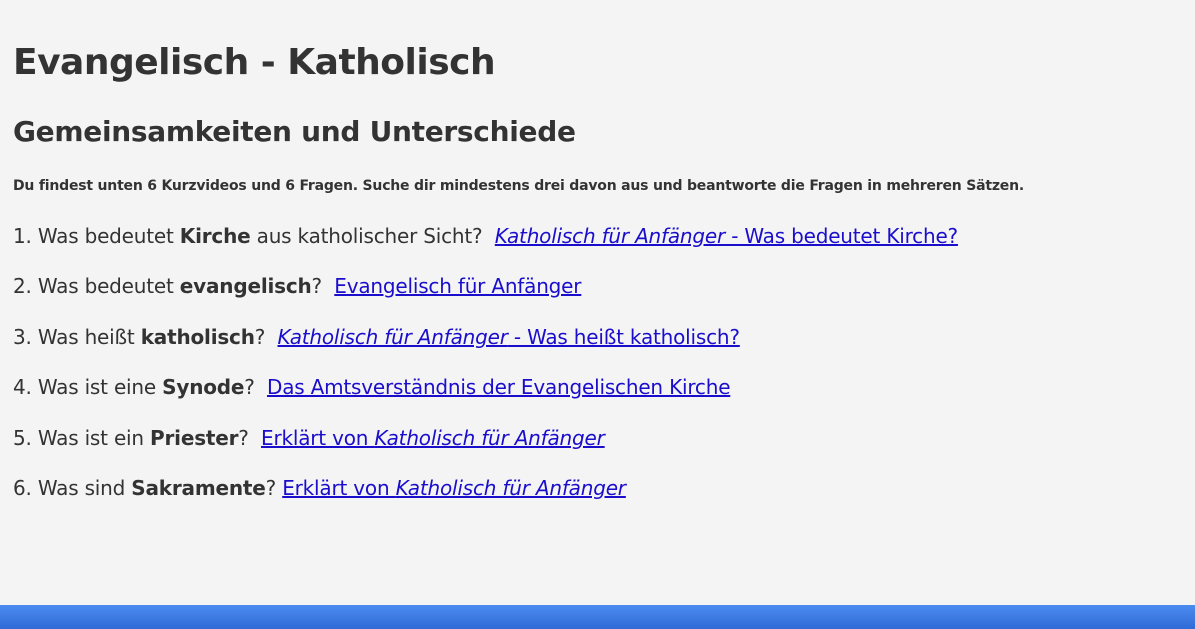 This screenshot has height=629, width=1195. What do you see at coordinates (271, 488) in the screenshot?
I see `question-6-suffix: ?` at bounding box center [271, 488].